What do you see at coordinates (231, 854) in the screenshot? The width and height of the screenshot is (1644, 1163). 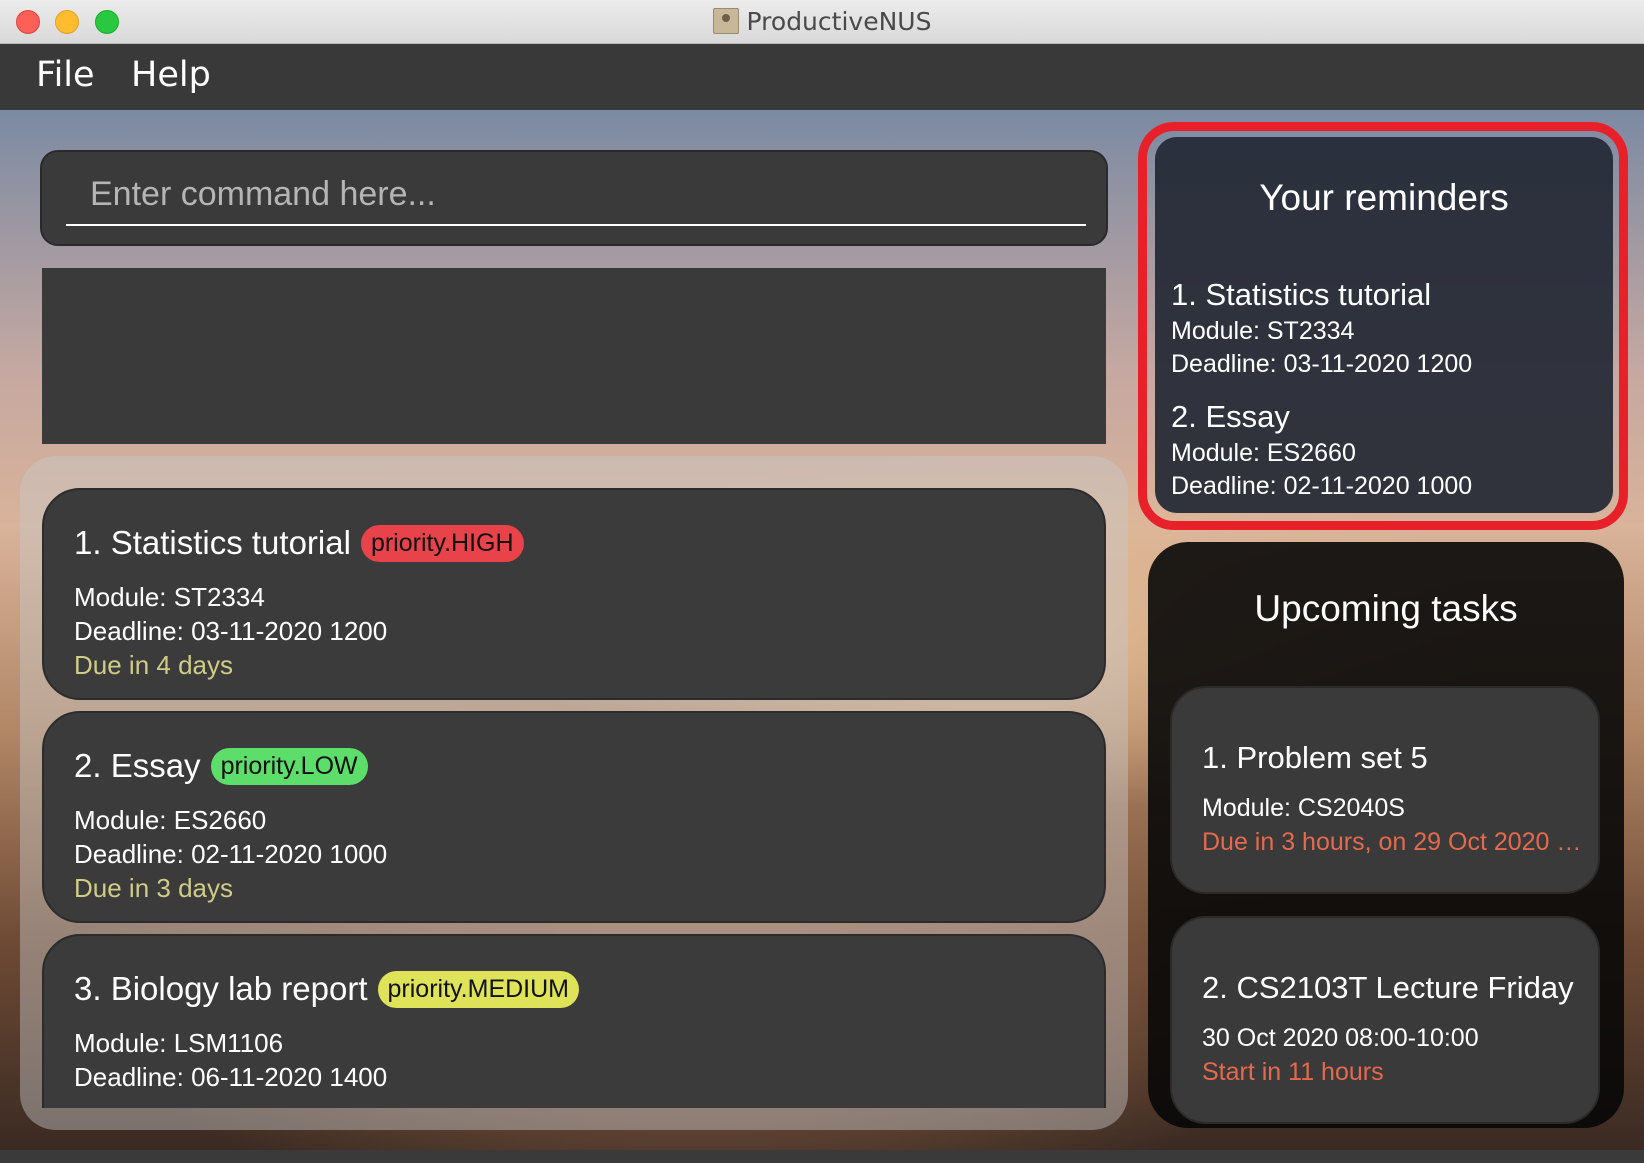 I see `task-deadline: Deadline: 02-11-2020 1000` at bounding box center [231, 854].